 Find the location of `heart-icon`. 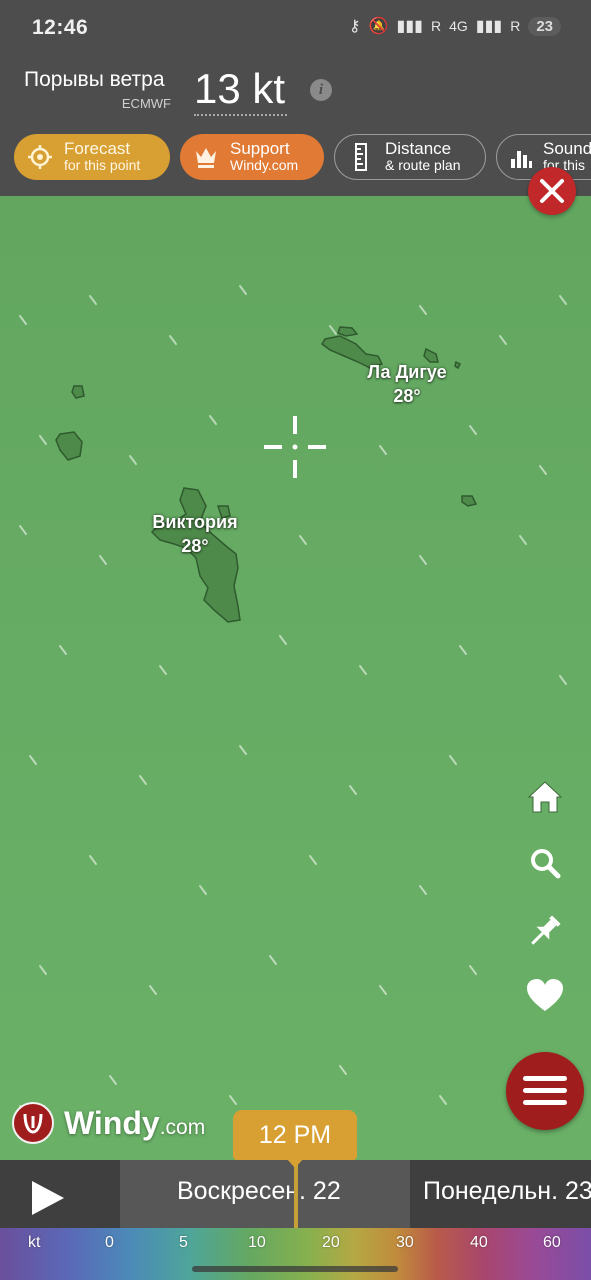

heart-icon is located at coordinates (545, 995).